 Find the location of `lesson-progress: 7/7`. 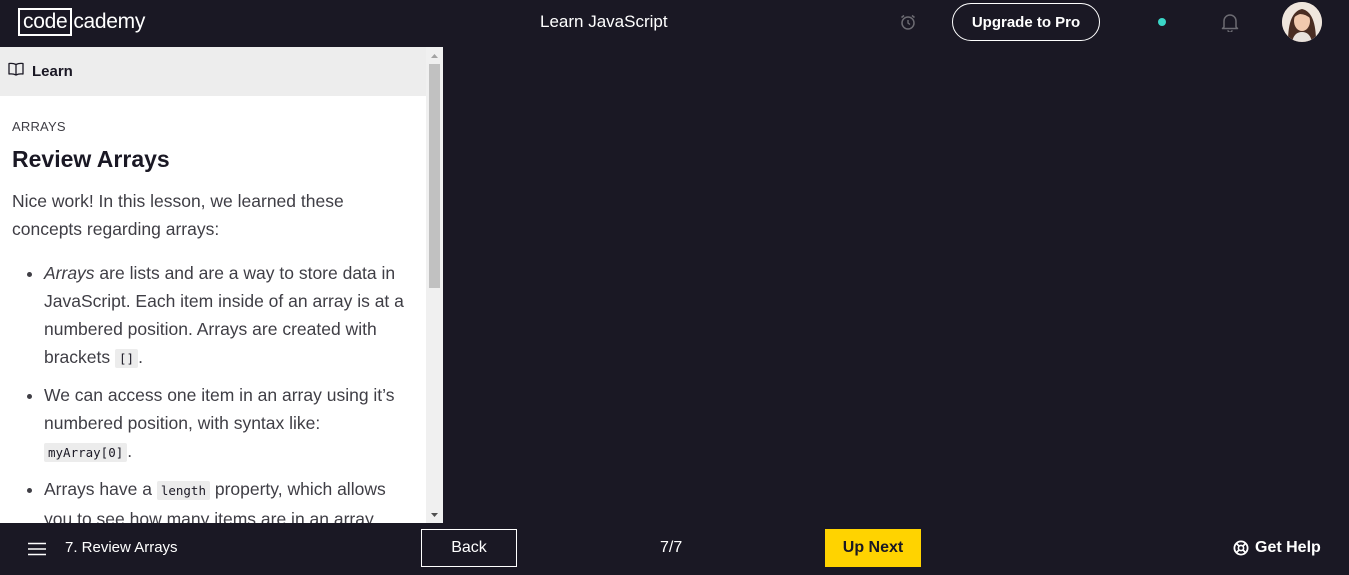

lesson-progress: 7/7 is located at coordinates (671, 547).